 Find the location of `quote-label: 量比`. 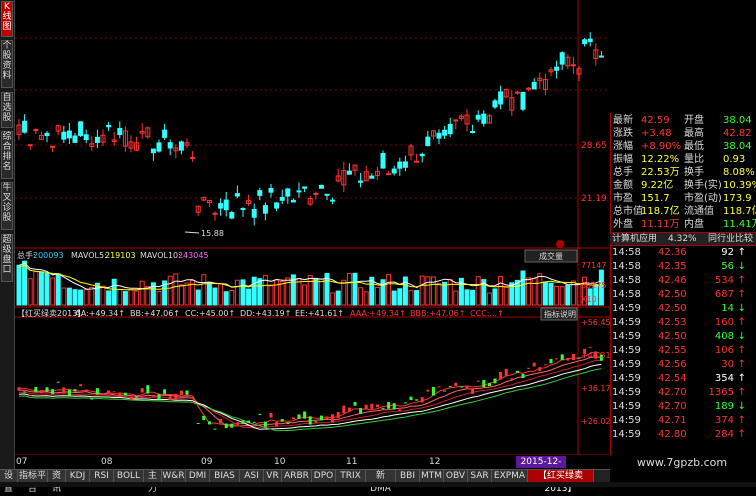

quote-label: 量比 is located at coordinates (694, 159).